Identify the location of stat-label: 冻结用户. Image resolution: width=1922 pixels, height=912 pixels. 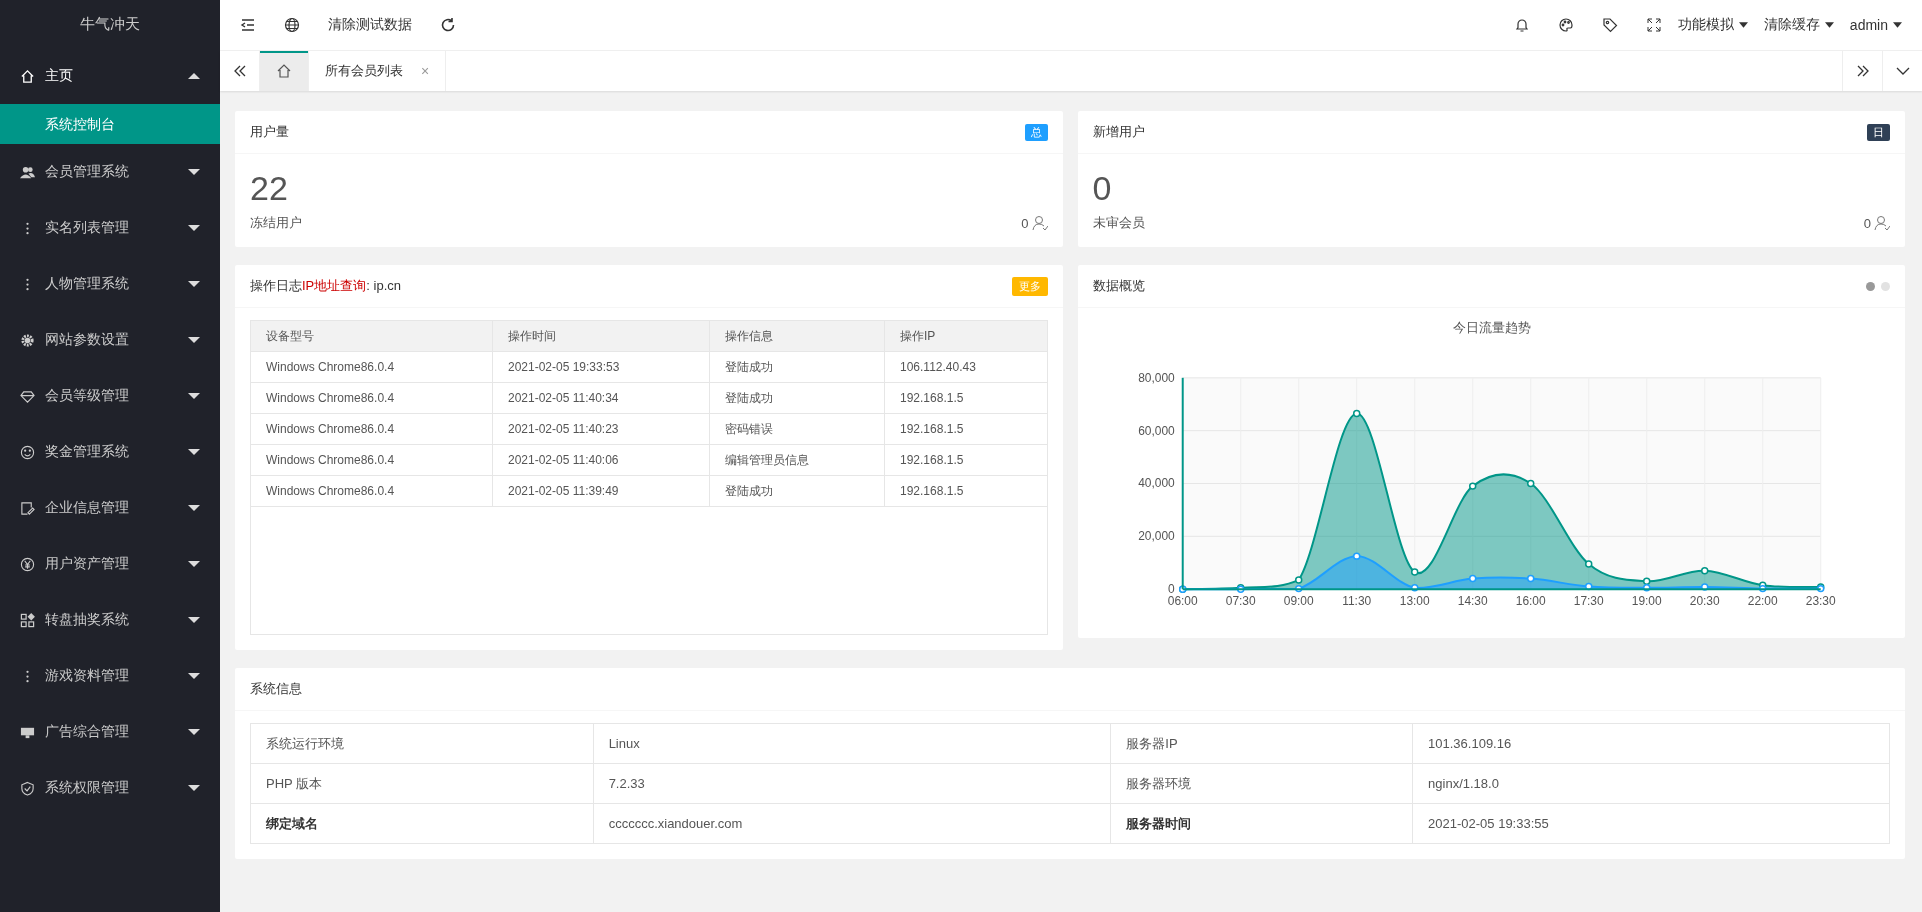
(276, 223).